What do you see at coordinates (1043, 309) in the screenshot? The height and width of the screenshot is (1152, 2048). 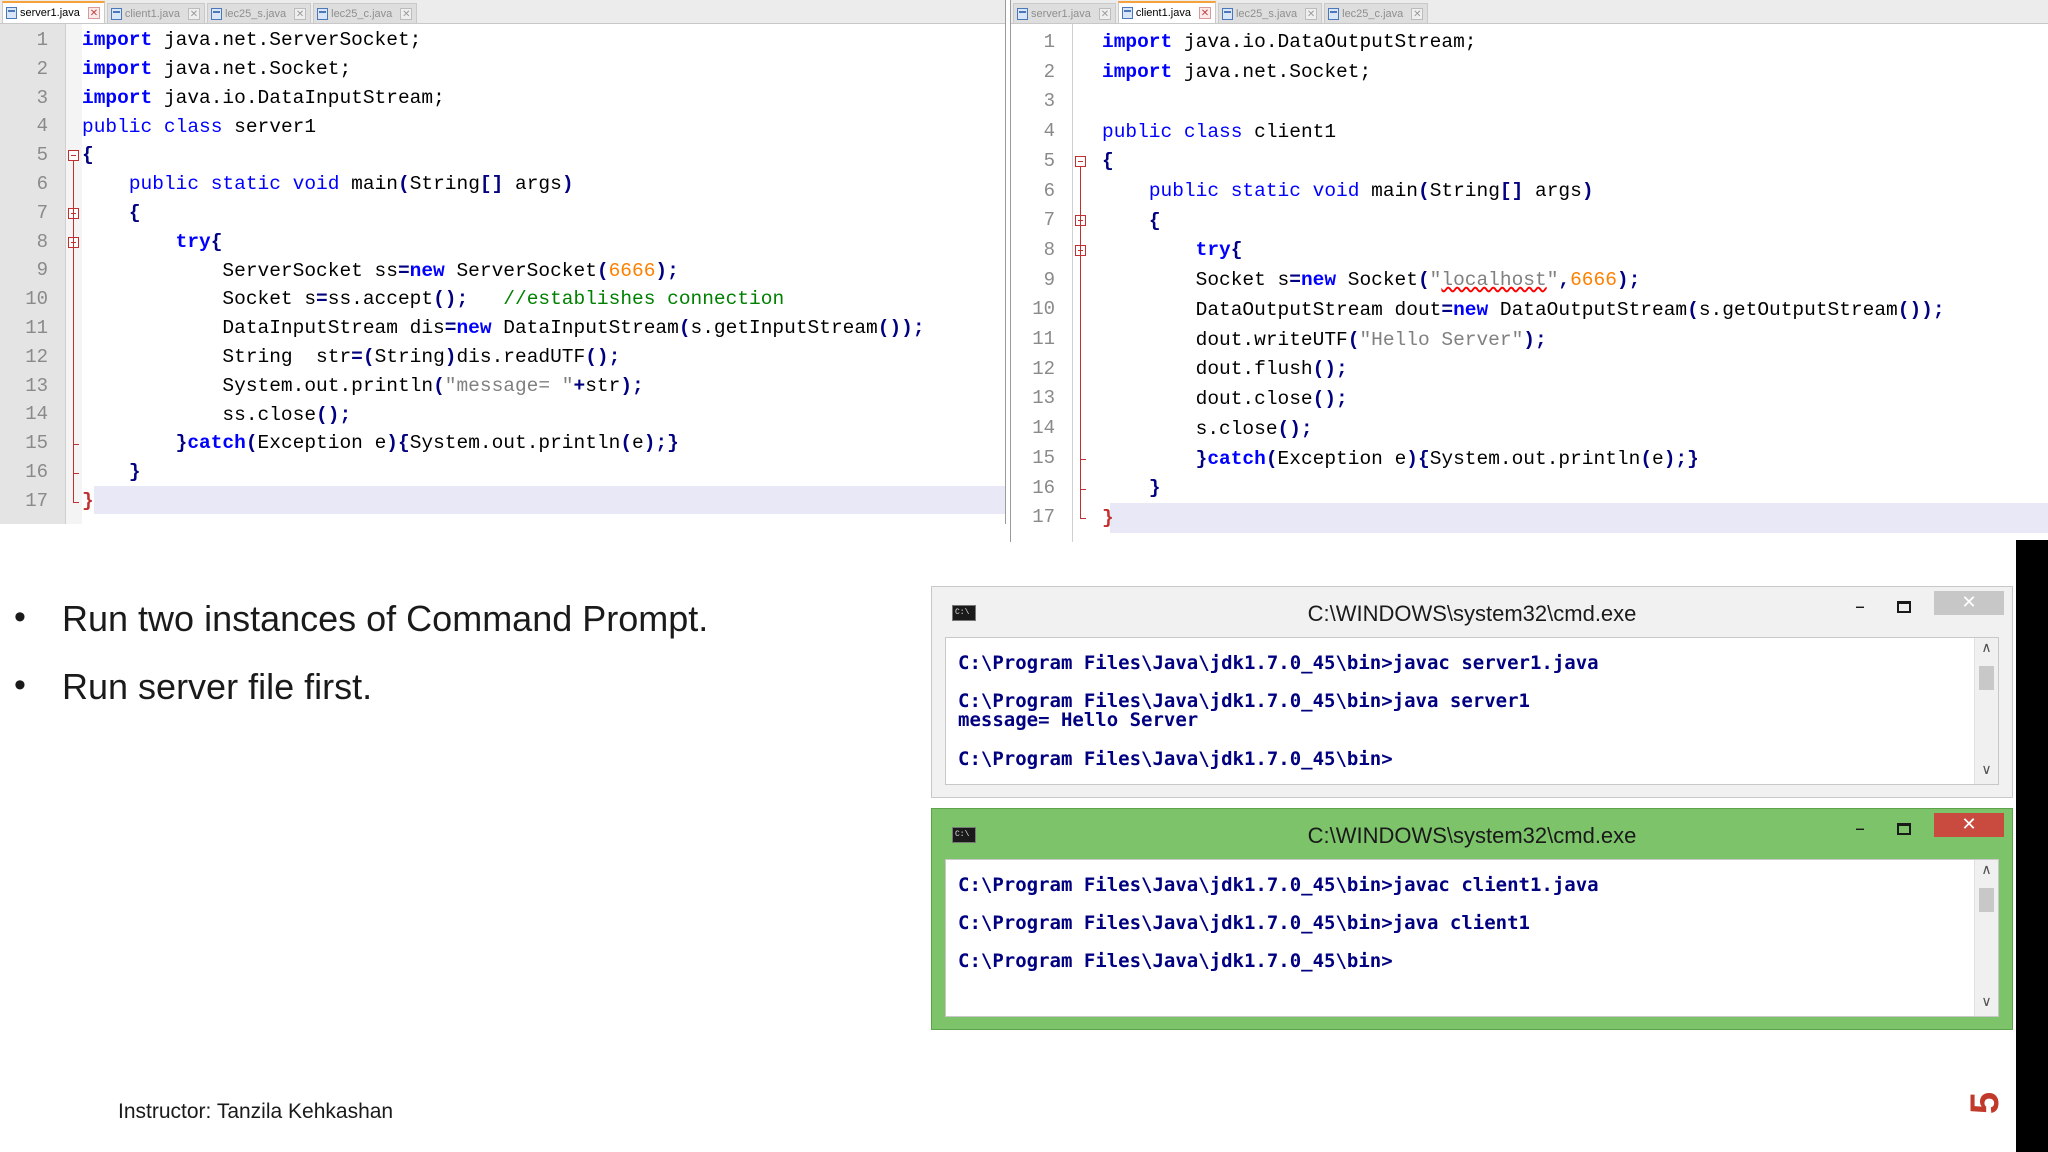 I see `line-number: 10` at bounding box center [1043, 309].